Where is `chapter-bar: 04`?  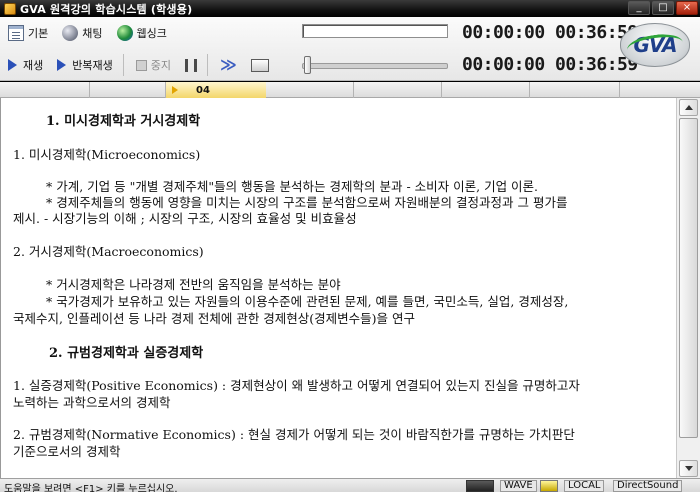 chapter-bar: 04 is located at coordinates (350, 90).